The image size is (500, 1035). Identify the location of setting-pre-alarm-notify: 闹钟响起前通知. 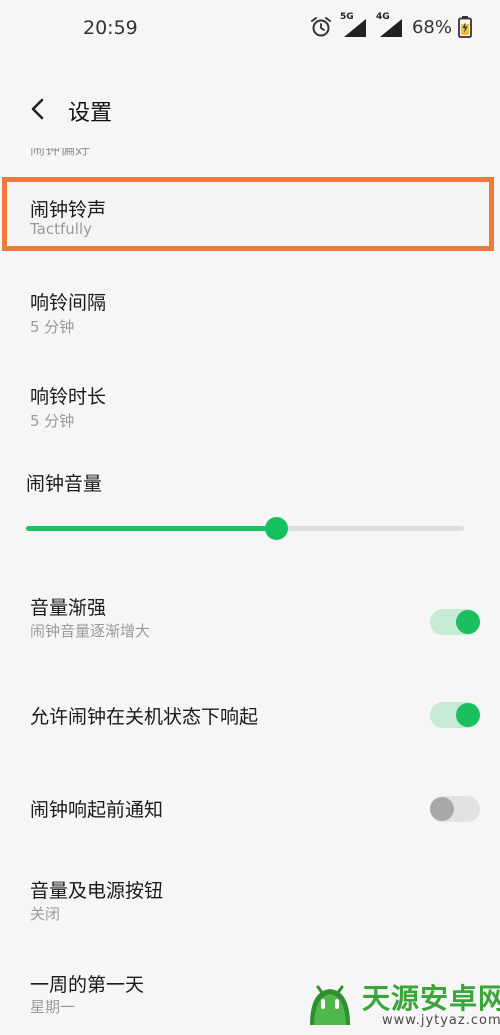
(250, 812).